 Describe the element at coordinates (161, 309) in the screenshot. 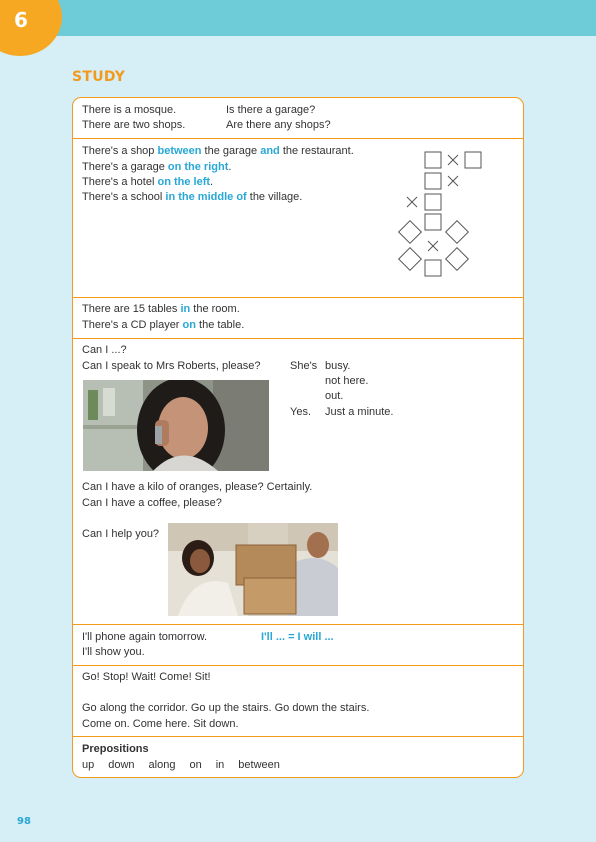

I see `in-on-line-1: There are 15 tables in the room.` at that location.